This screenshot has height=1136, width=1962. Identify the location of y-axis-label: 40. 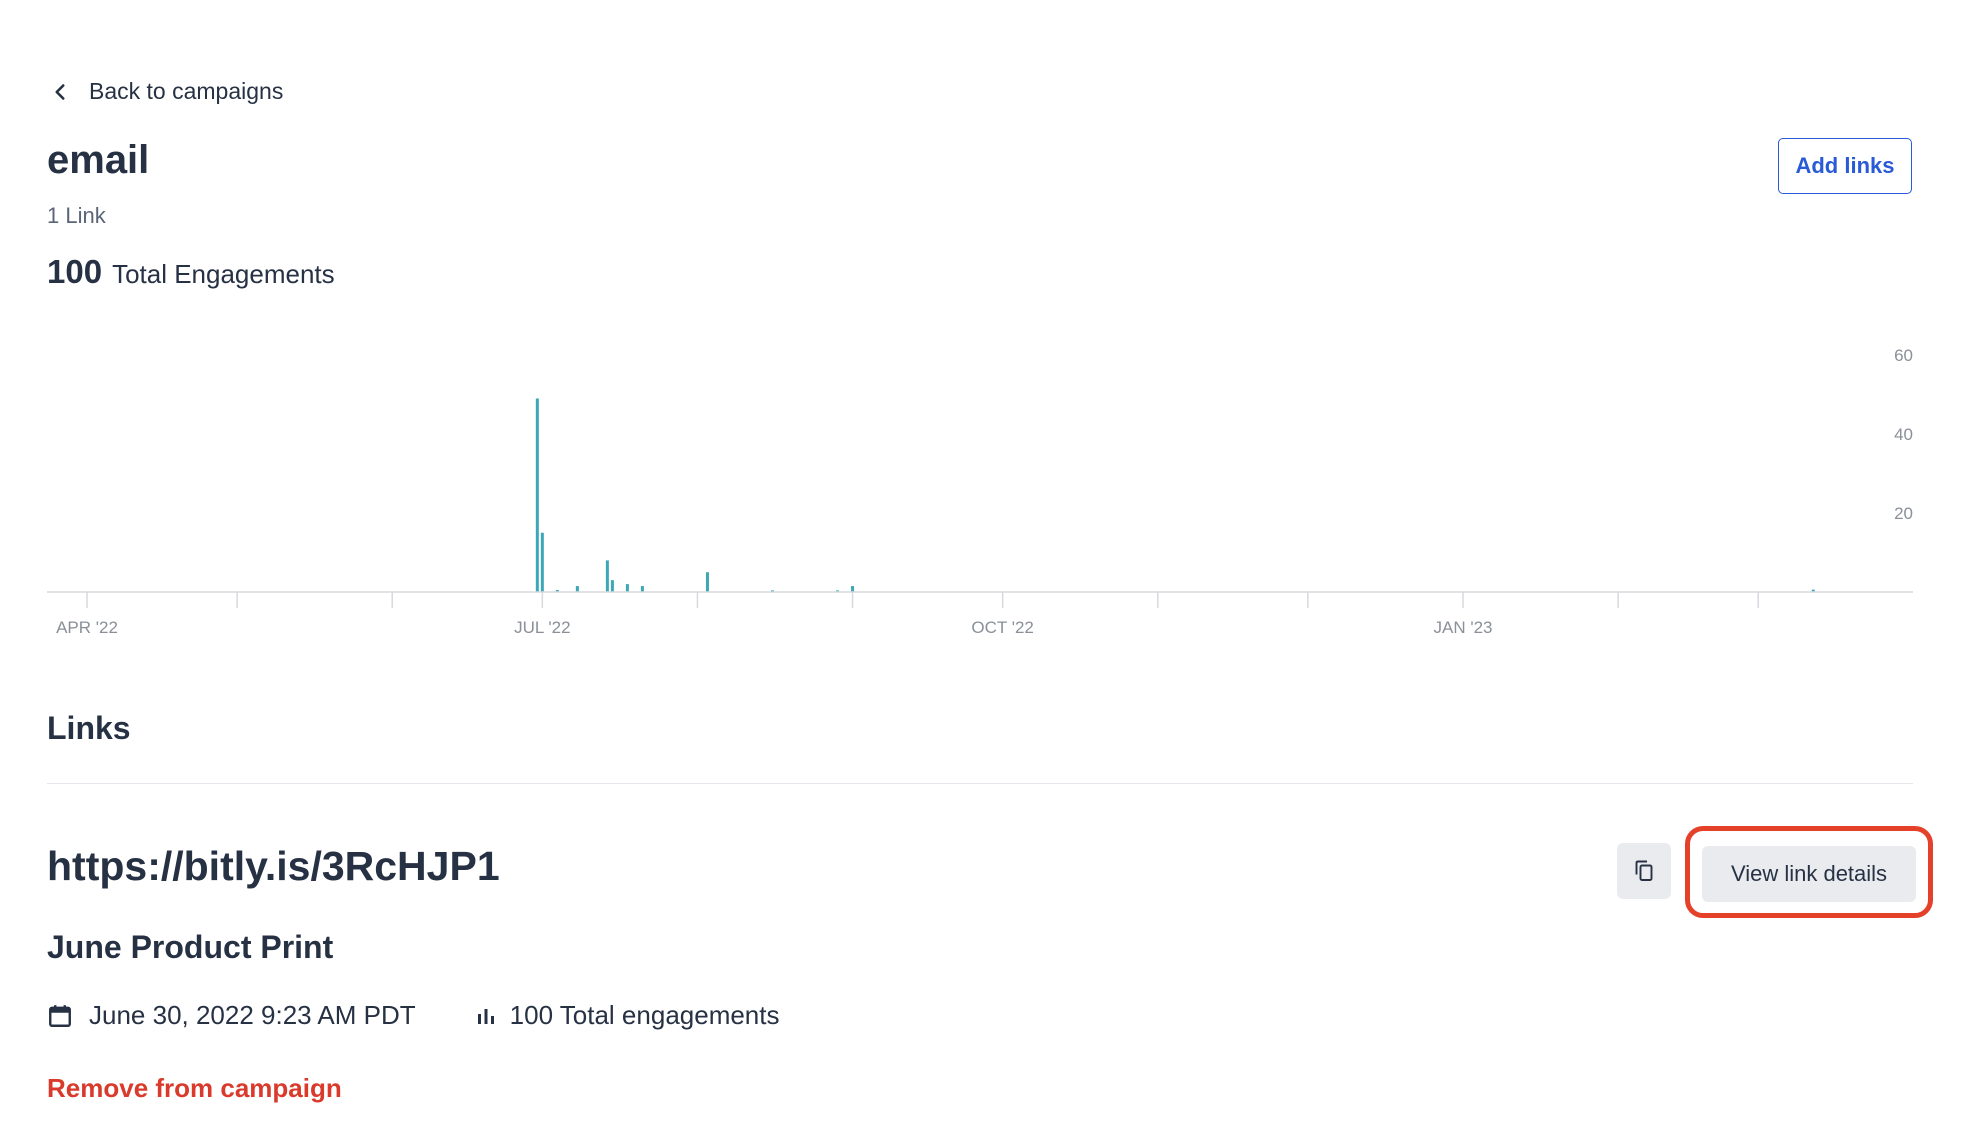
(1903, 434).